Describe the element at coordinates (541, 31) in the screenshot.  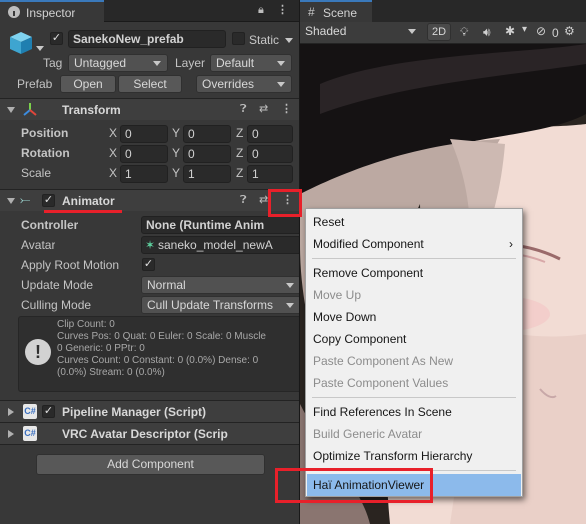
I see `hidden-objects-icon: ⊘` at that location.